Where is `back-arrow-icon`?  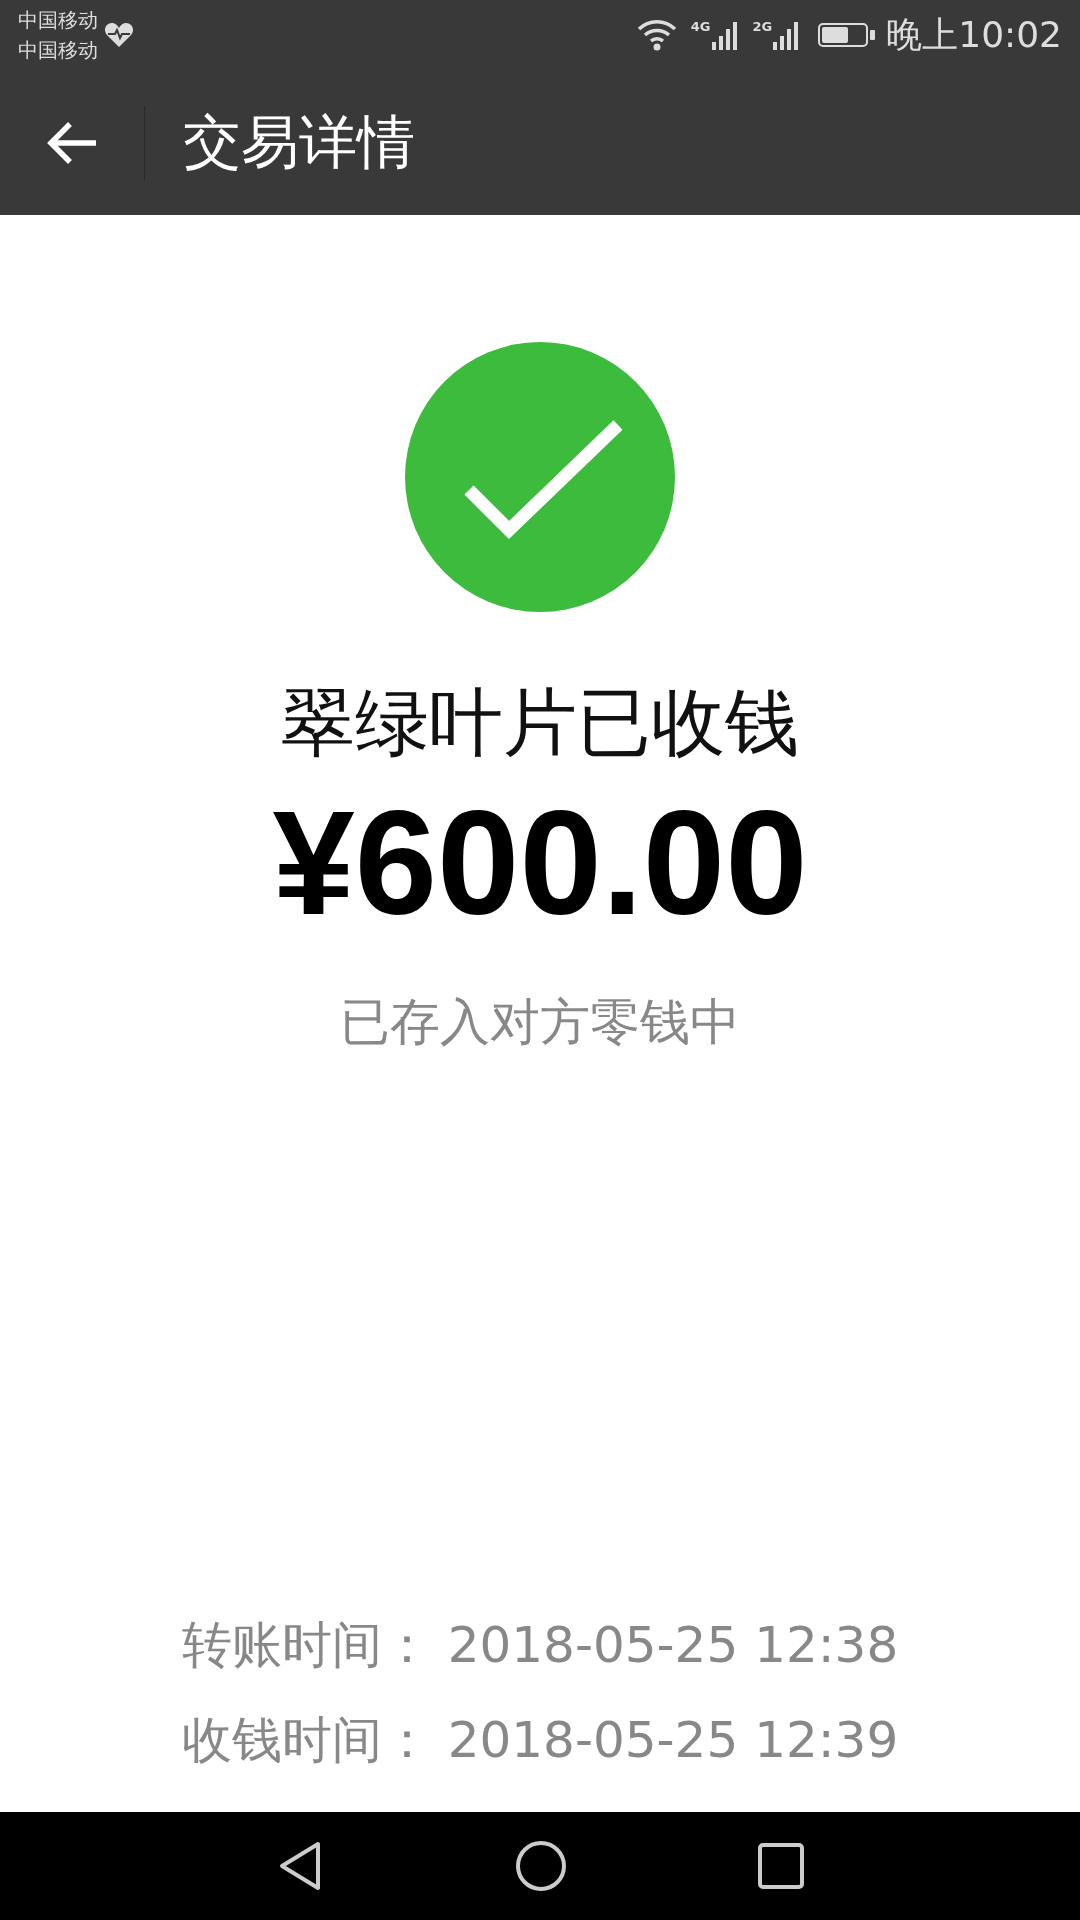
back-arrow-icon is located at coordinates (72, 142).